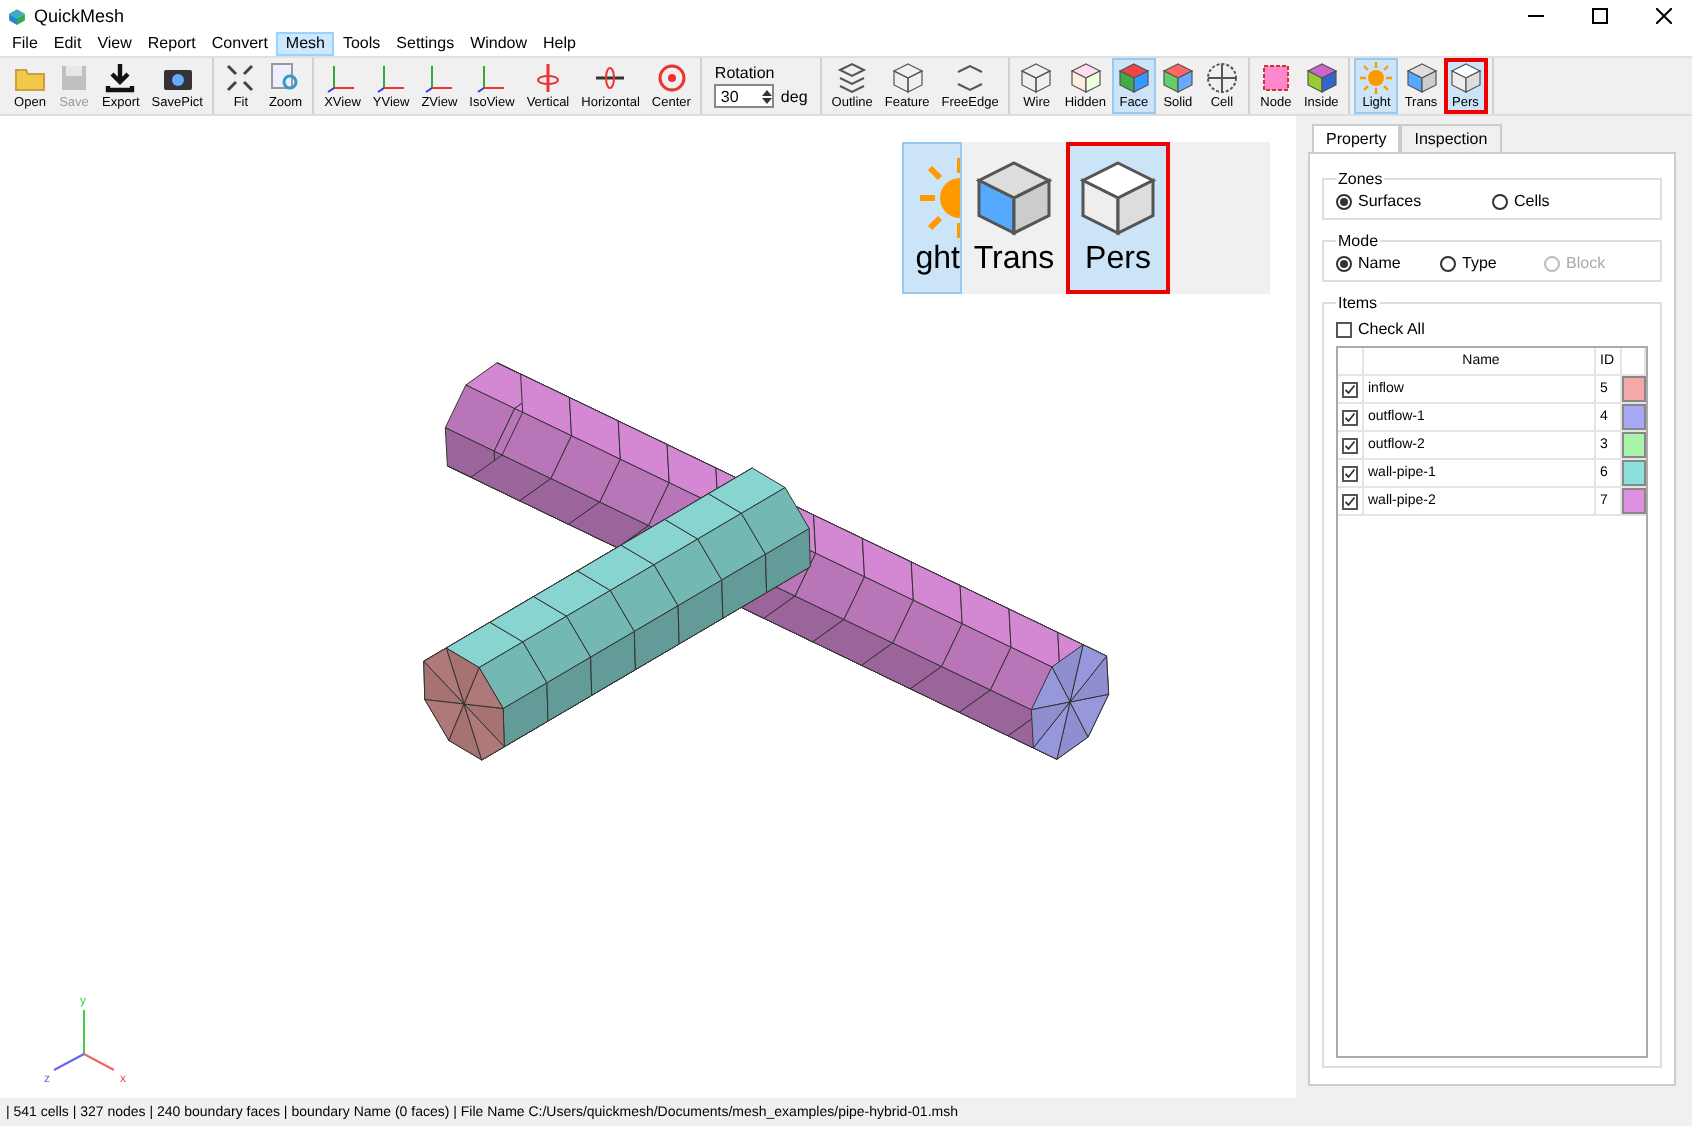 This screenshot has height=1126, width=1692. I want to click on radio-label: Cells, so click(1532, 201).